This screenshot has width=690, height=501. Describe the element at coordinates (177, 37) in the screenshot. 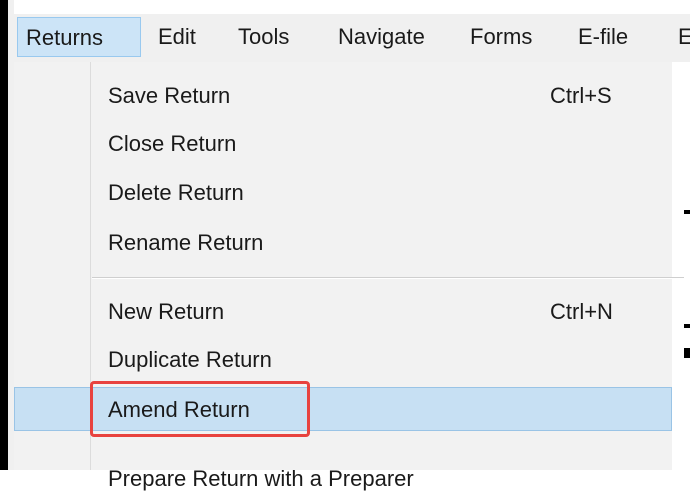

I see `menu-edit: Edit` at that location.